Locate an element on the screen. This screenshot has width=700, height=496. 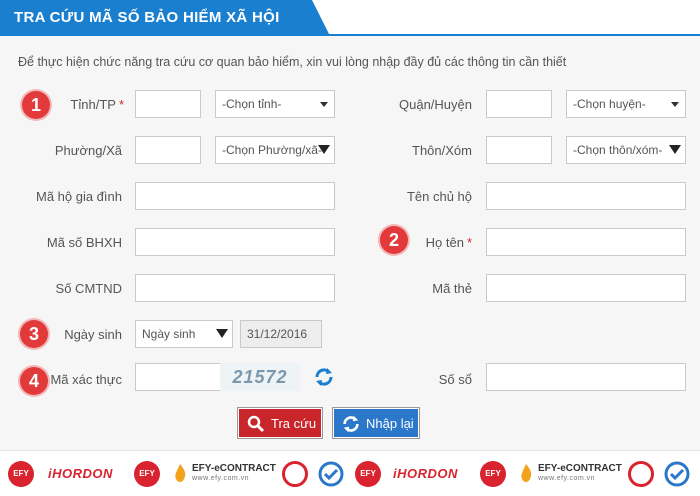
tinh-code-input is located at coordinates (168, 104).